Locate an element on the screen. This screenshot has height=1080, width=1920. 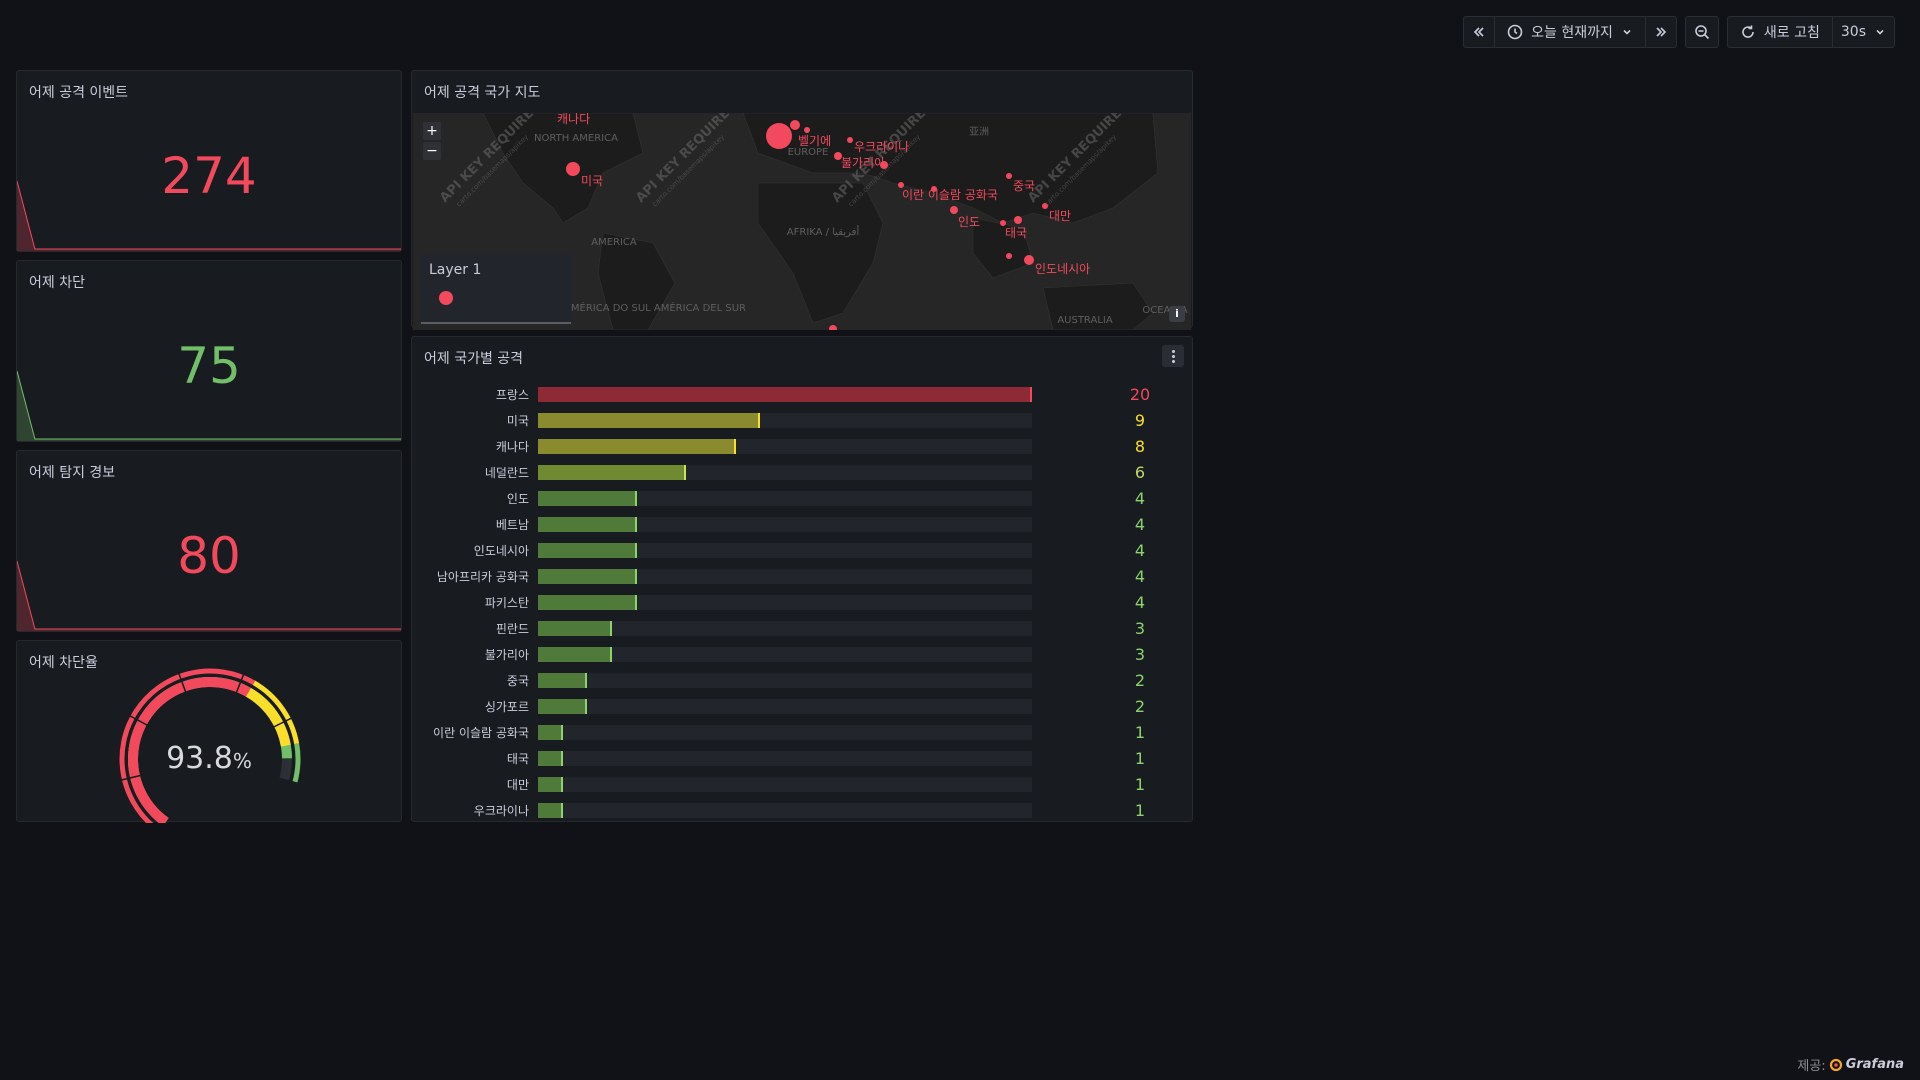
map-legend: Layer 1 is located at coordinates (496, 289).